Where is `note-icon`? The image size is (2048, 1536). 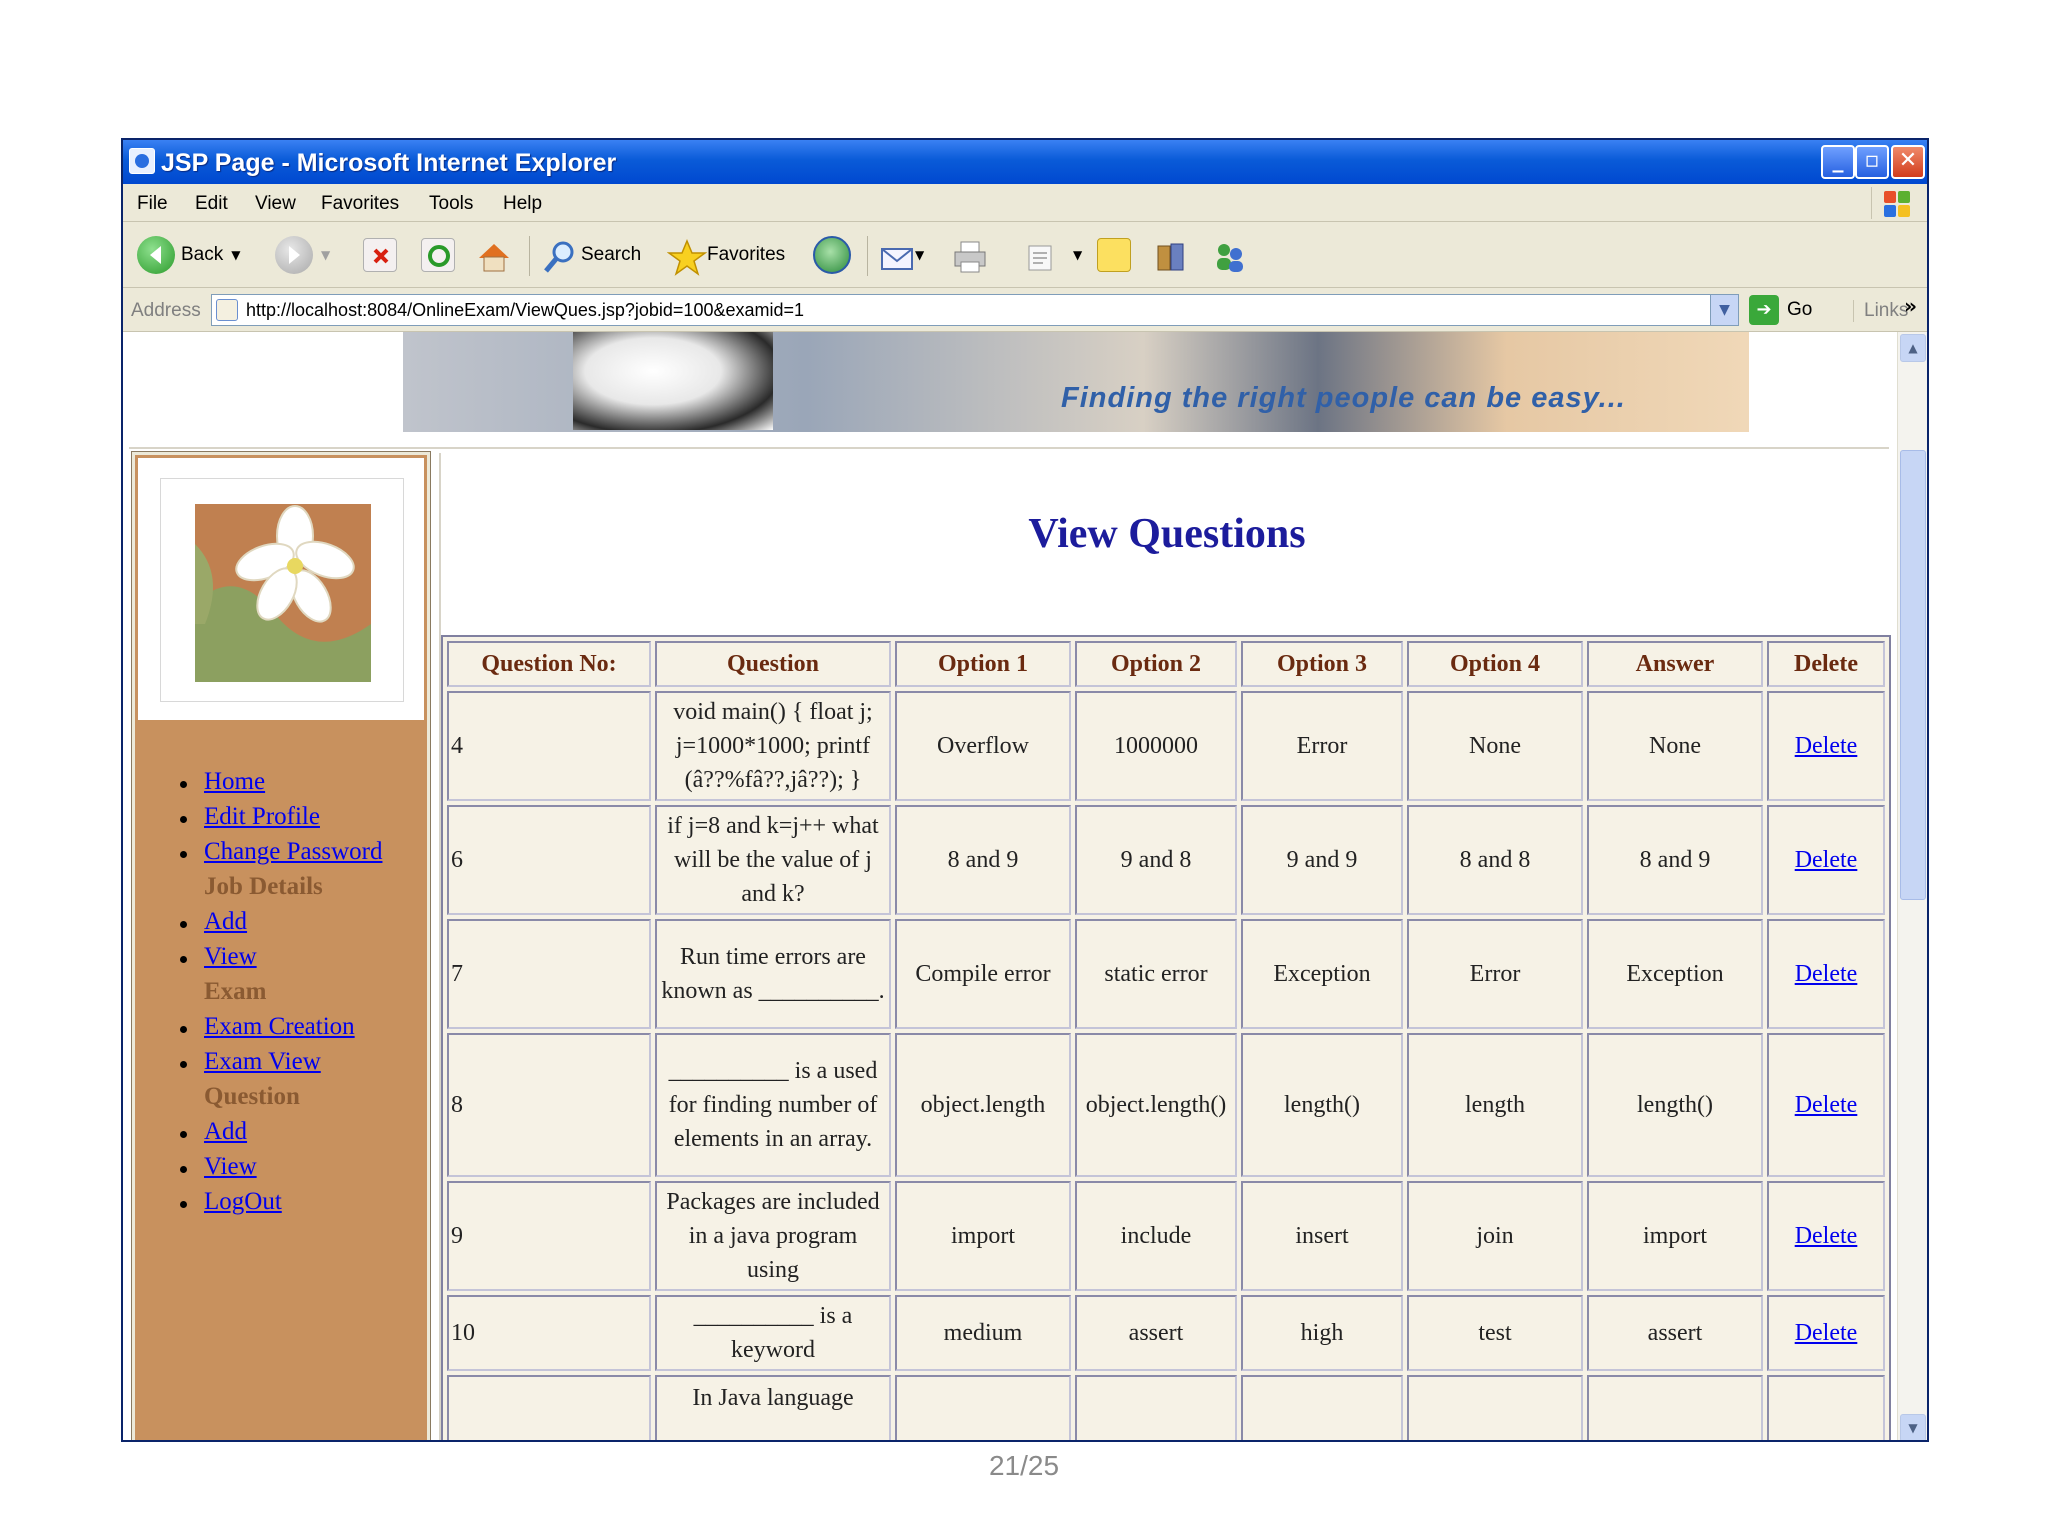 note-icon is located at coordinates (1114, 255).